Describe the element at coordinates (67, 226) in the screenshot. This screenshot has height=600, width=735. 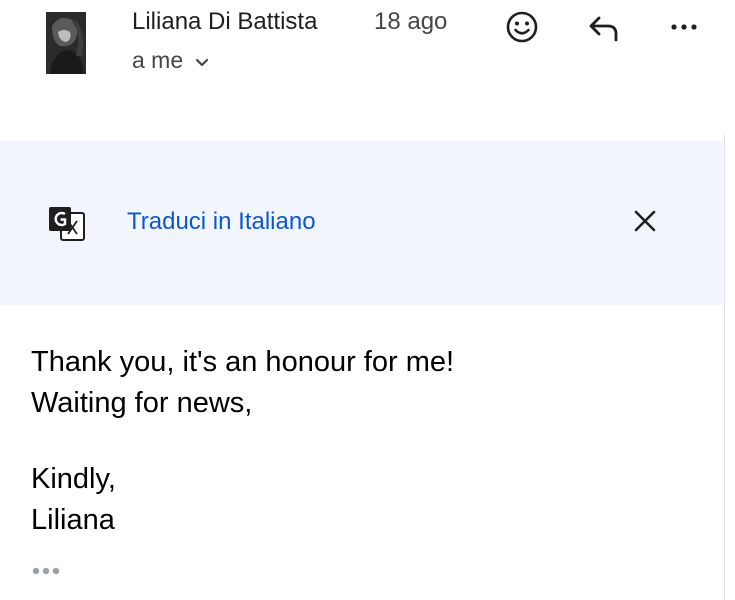
I see `google-translate-icon` at that location.